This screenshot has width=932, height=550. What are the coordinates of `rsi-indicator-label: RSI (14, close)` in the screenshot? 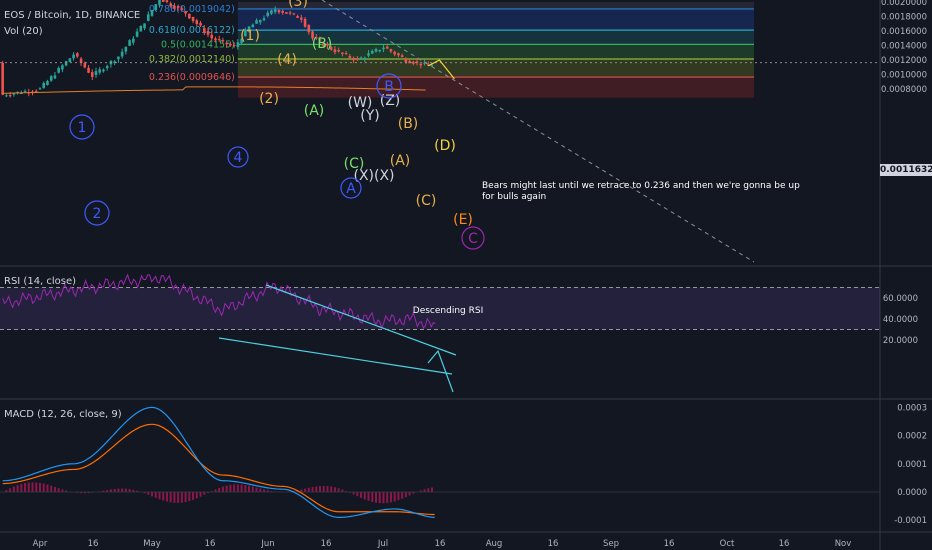 It's located at (40, 281).